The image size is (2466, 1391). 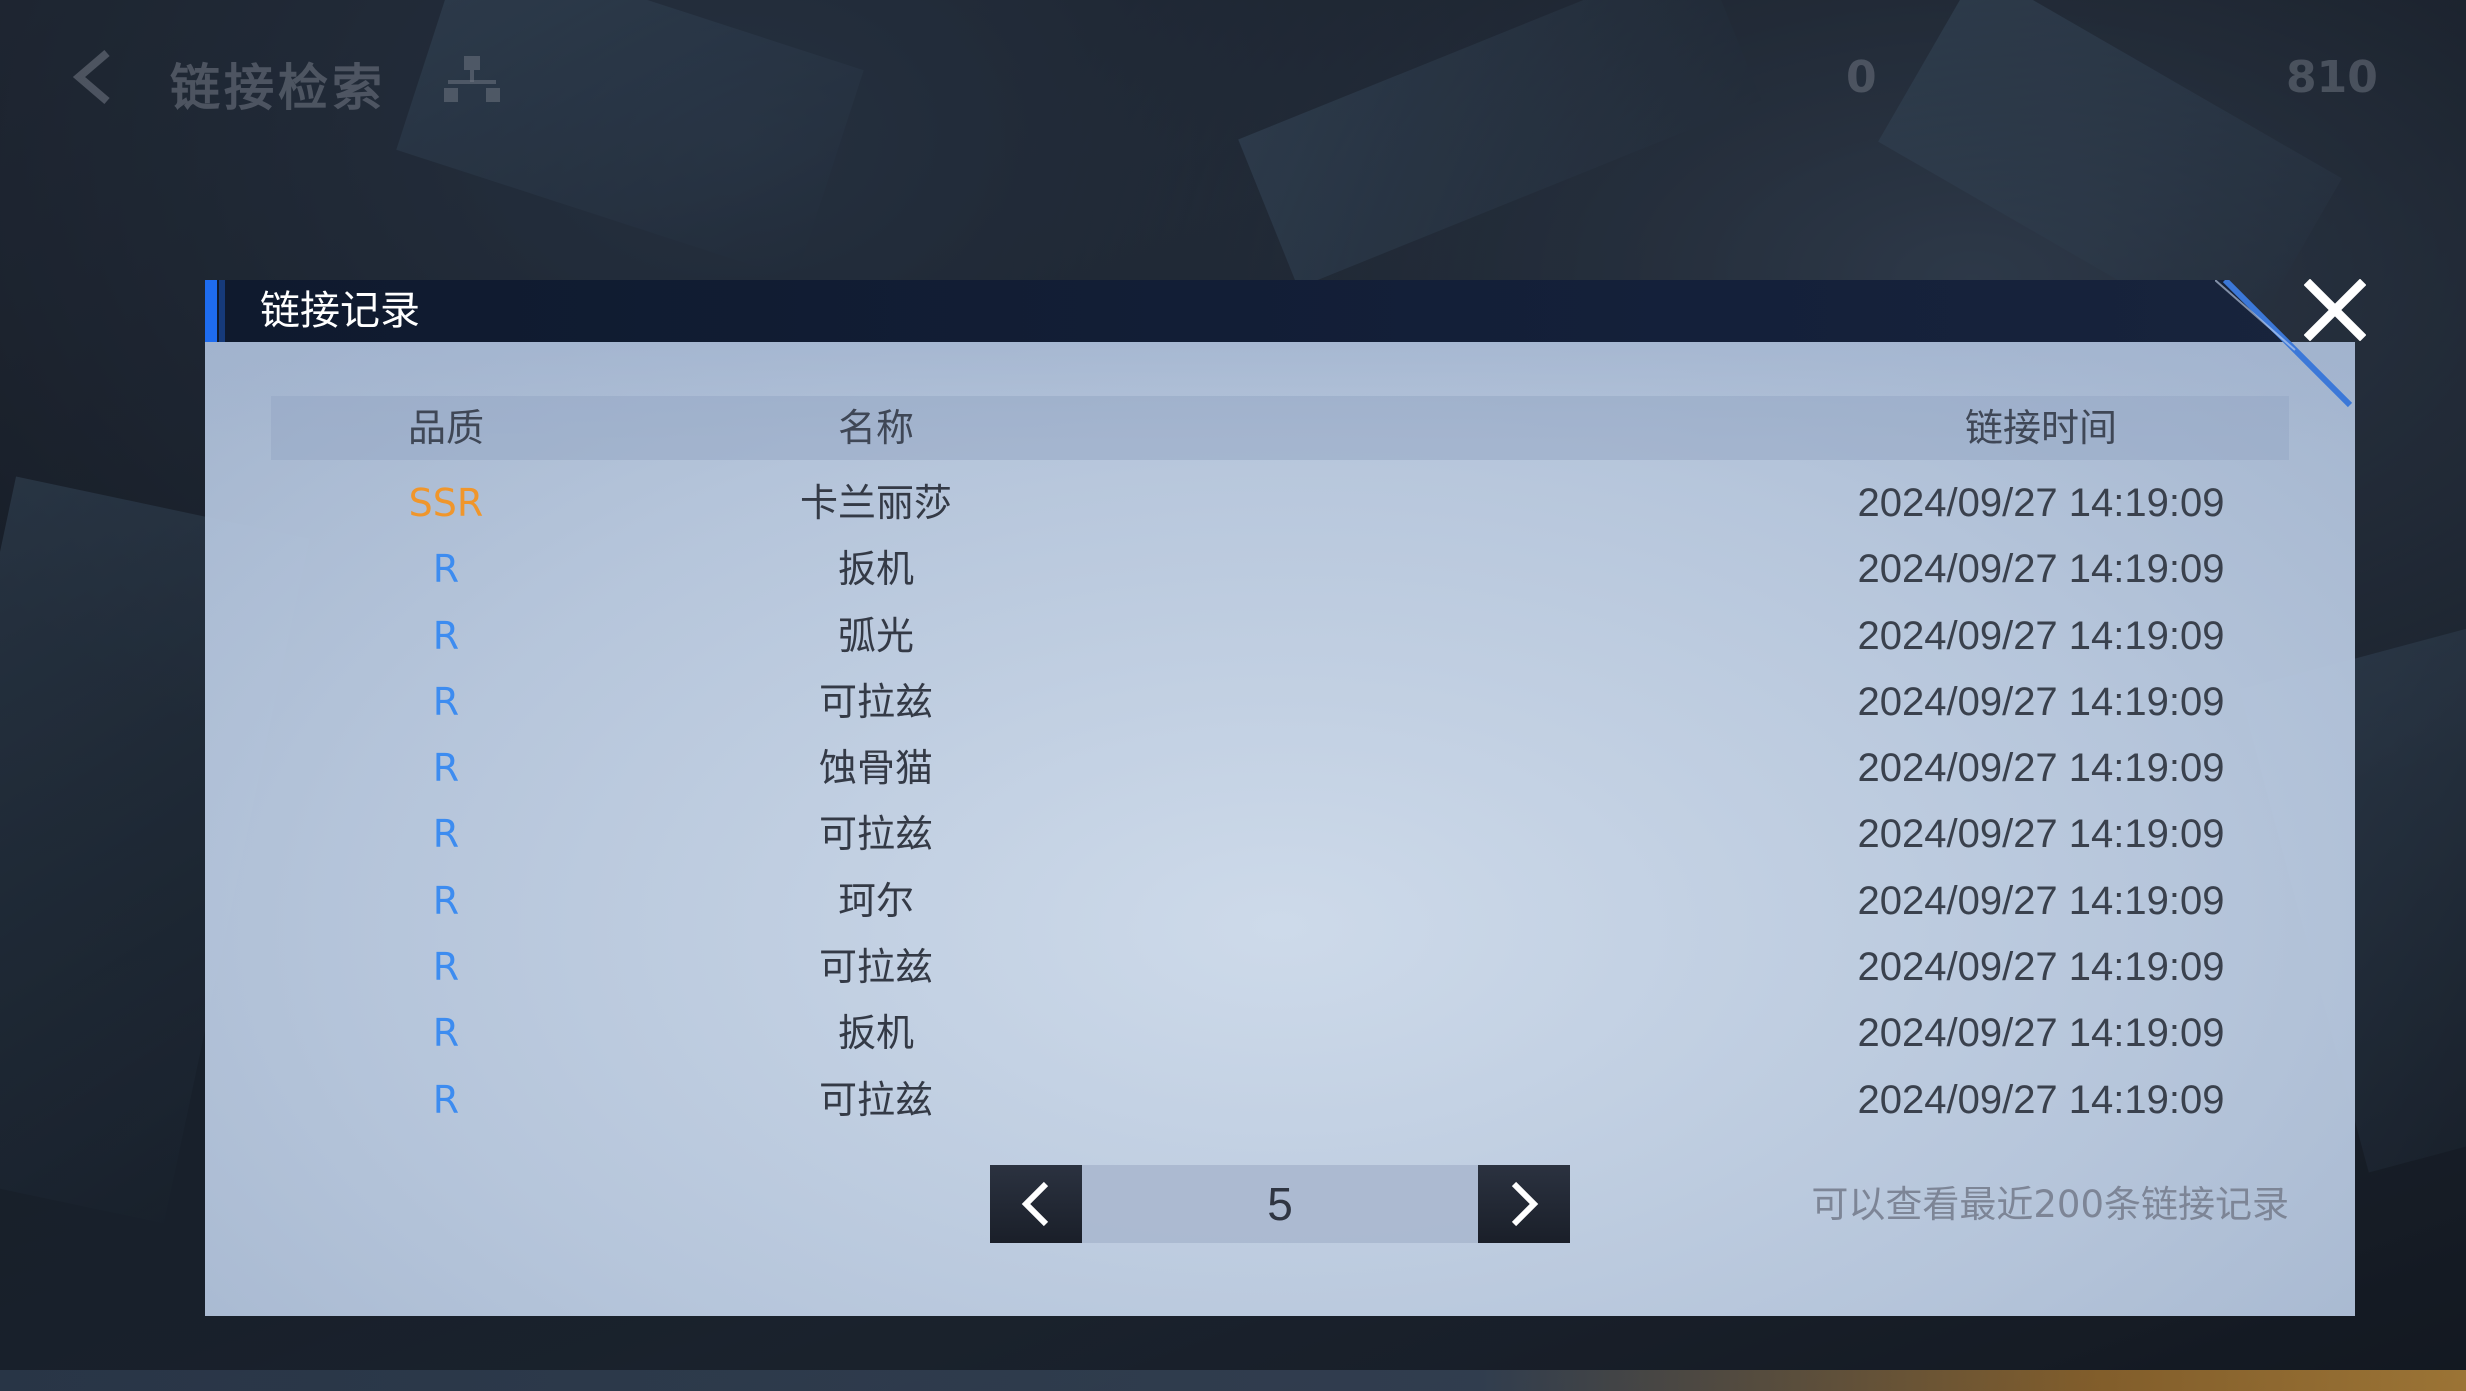 I want to click on table-header: 品质 名称 链接时间, so click(x=1280, y=428).